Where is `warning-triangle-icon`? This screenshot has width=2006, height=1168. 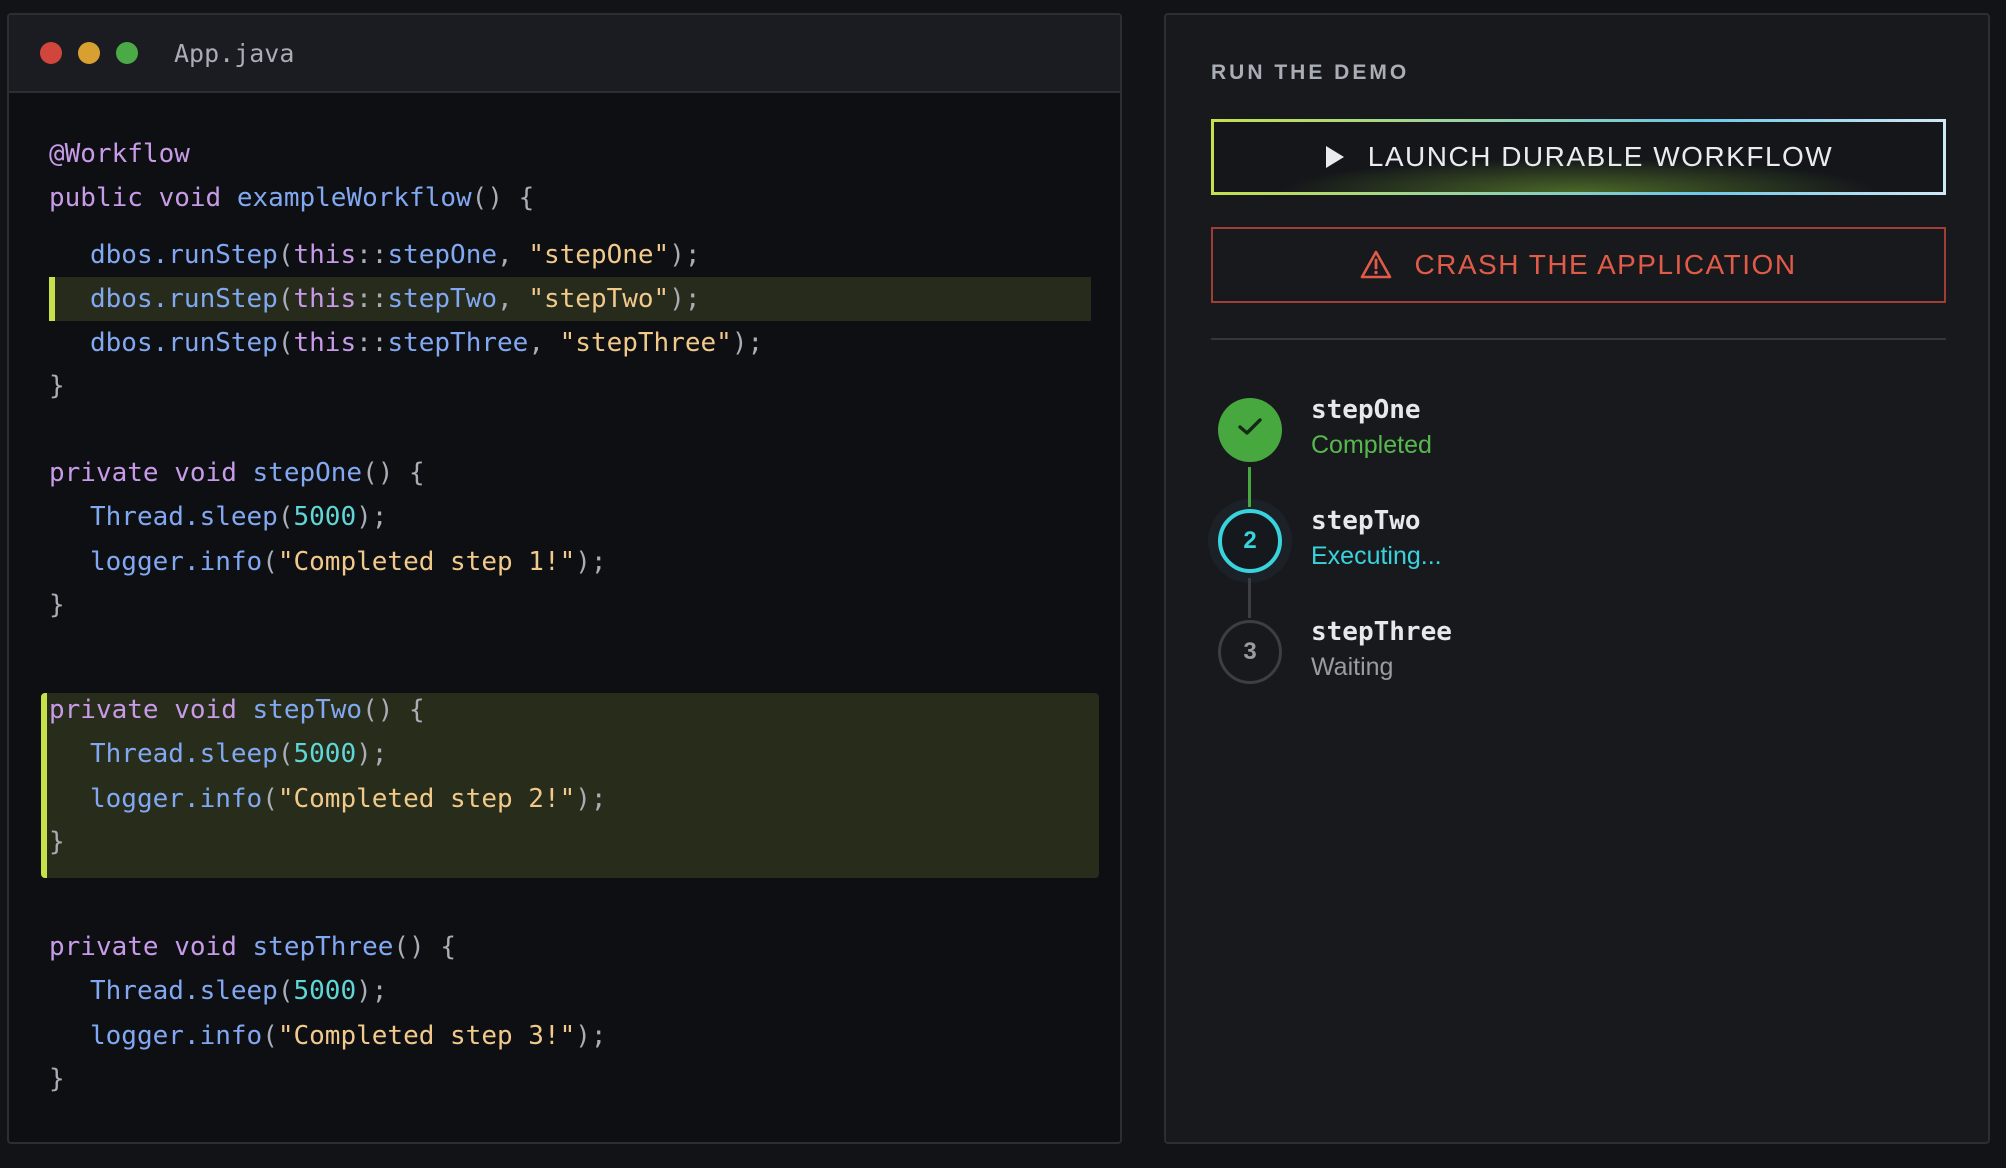
warning-triangle-icon is located at coordinates (1376, 265).